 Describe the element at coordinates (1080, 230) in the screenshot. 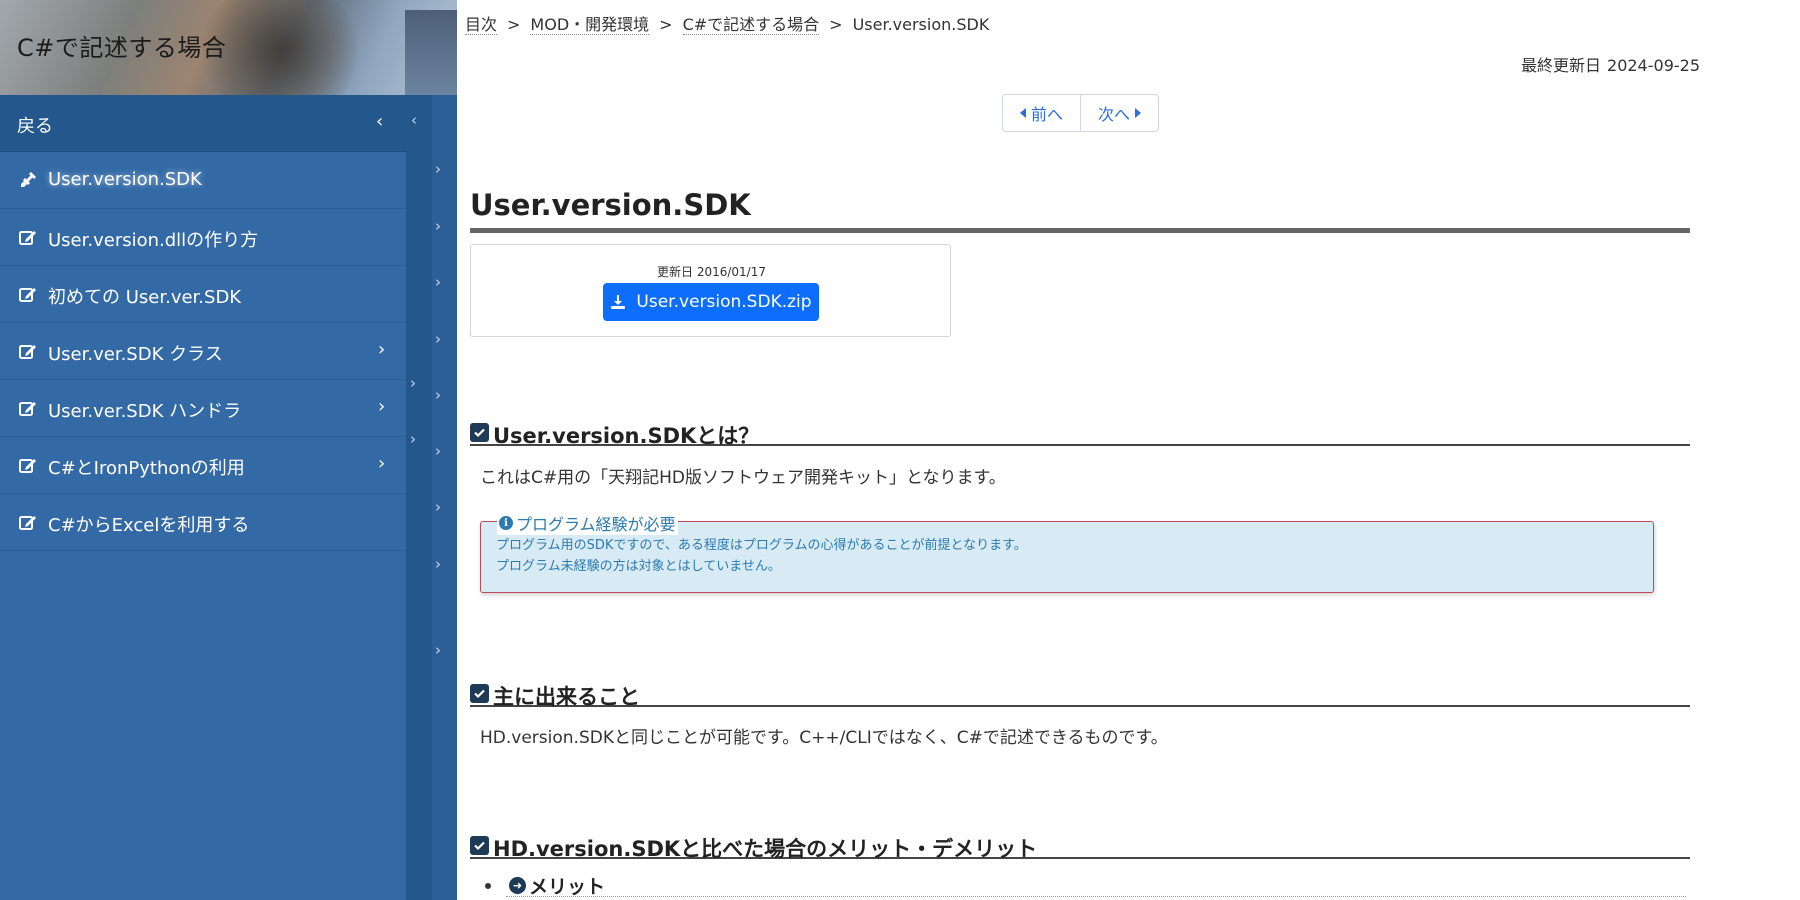

I see `title-divider` at that location.